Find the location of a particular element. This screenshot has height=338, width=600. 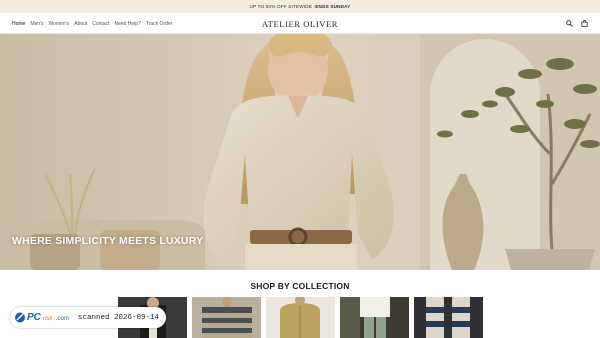

nav-contact: Contact is located at coordinates (100, 24).